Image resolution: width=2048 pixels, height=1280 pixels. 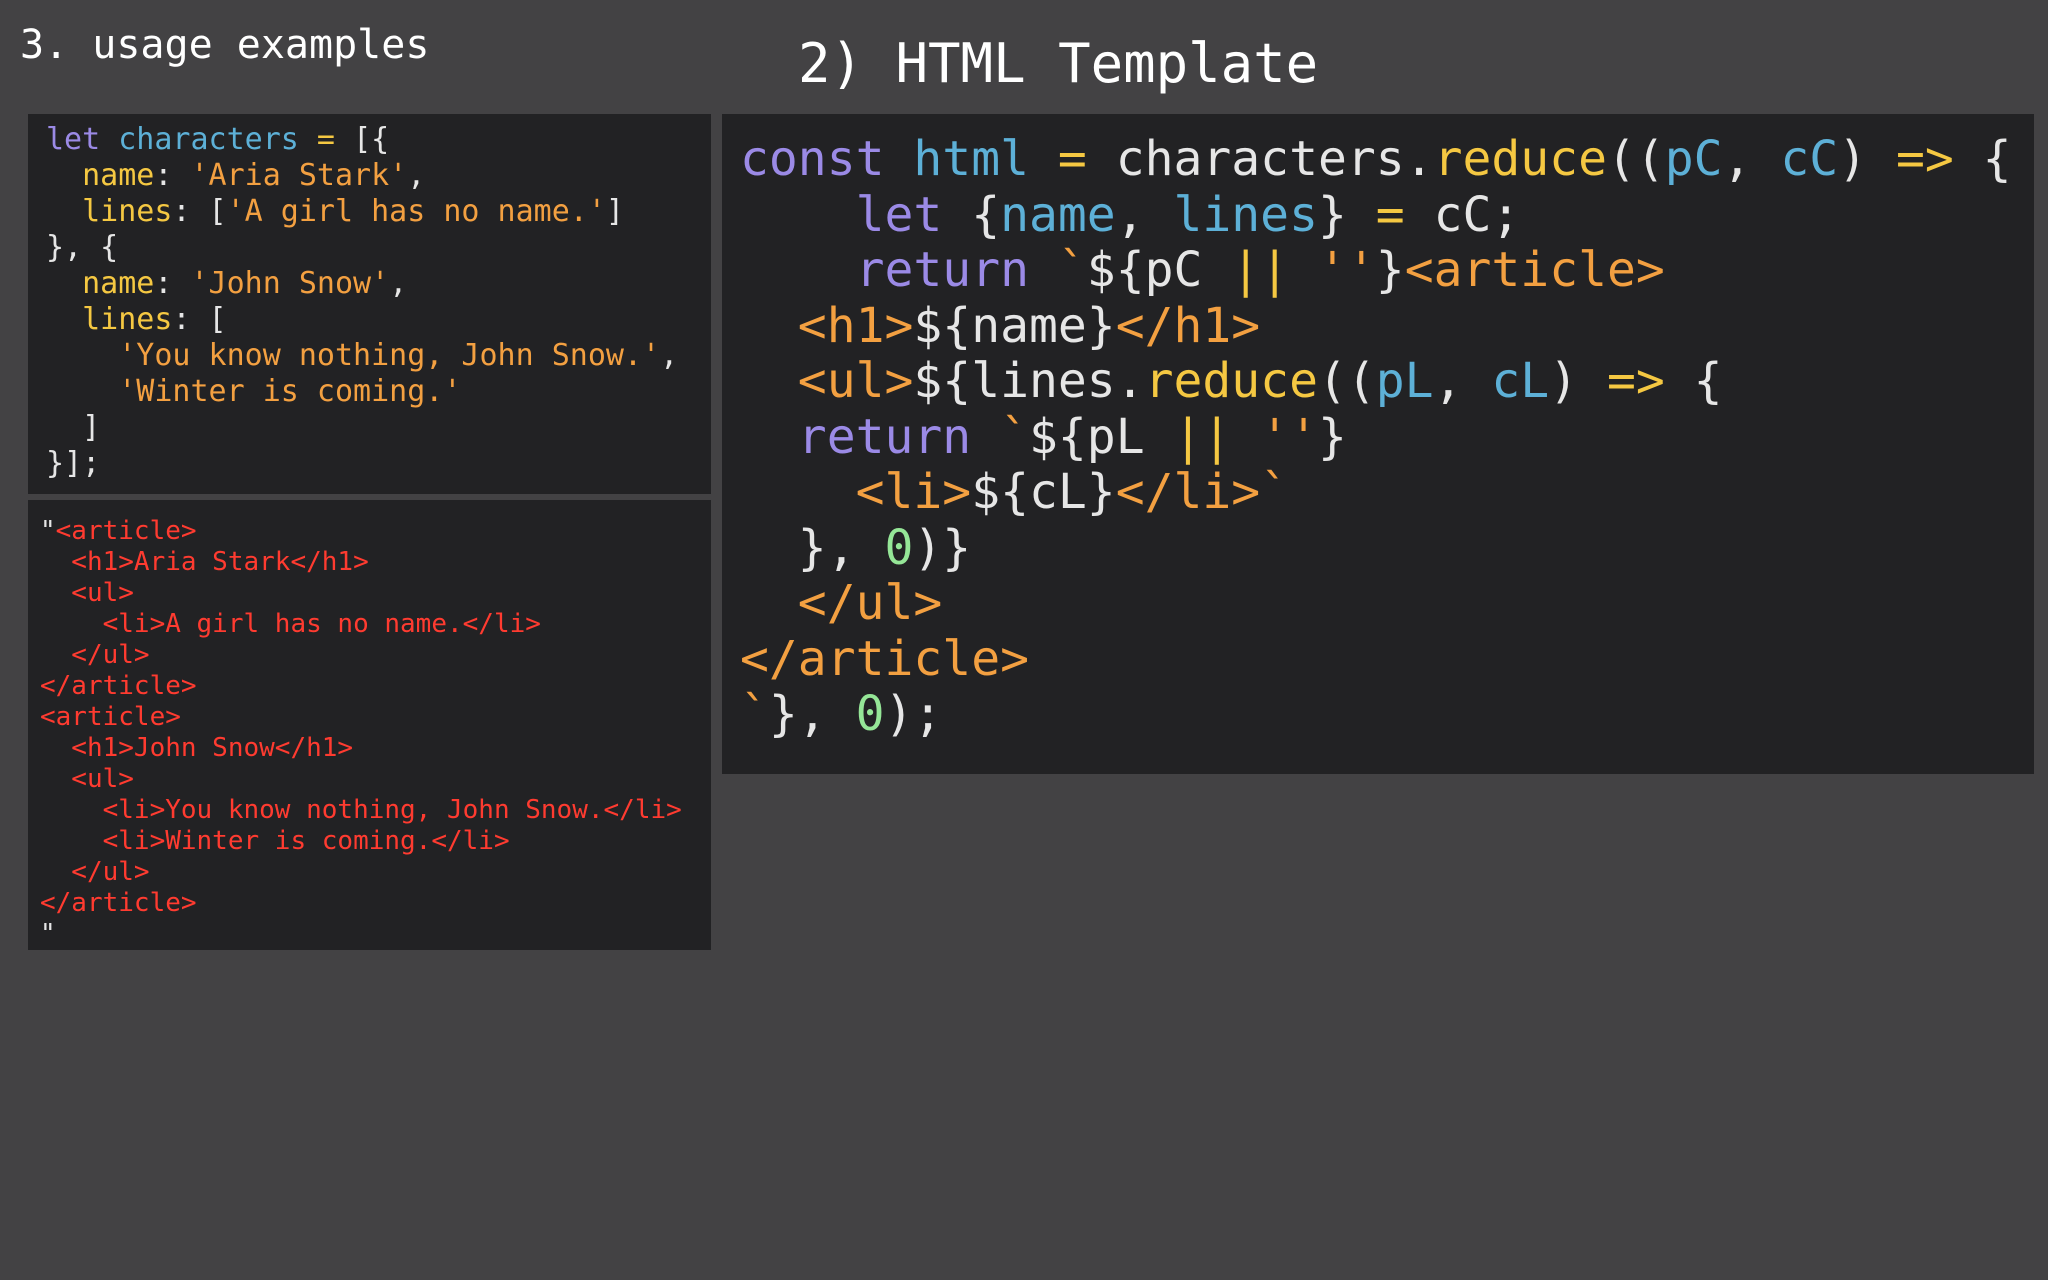 I want to click on code-line: lines: ['A girl has no name.'], so click(x=378, y=212).